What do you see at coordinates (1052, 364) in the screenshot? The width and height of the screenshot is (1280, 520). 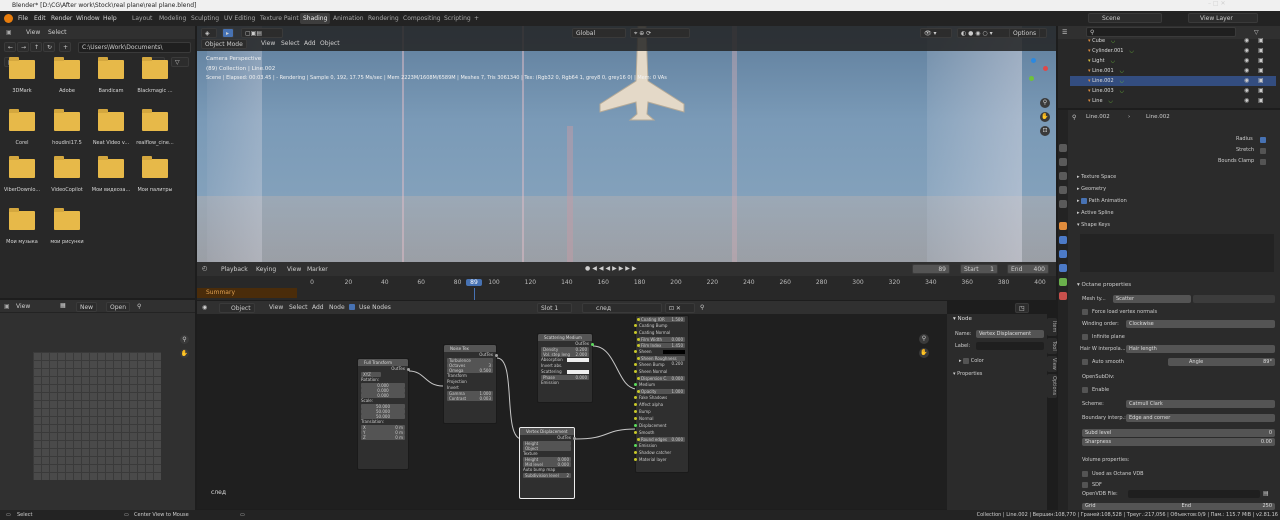 I see `tab-view: View` at bounding box center [1052, 364].